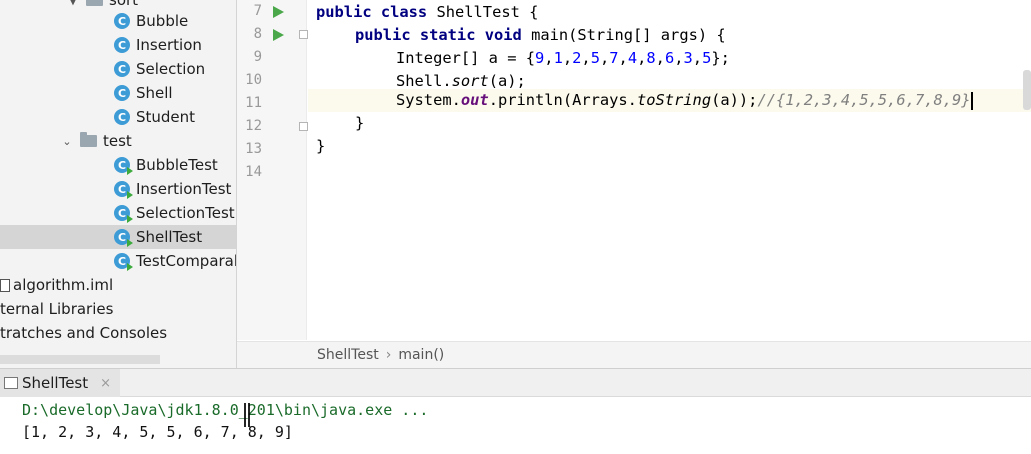  What do you see at coordinates (88, 139) in the screenshot?
I see `folder-icon` at bounding box center [88, 139].